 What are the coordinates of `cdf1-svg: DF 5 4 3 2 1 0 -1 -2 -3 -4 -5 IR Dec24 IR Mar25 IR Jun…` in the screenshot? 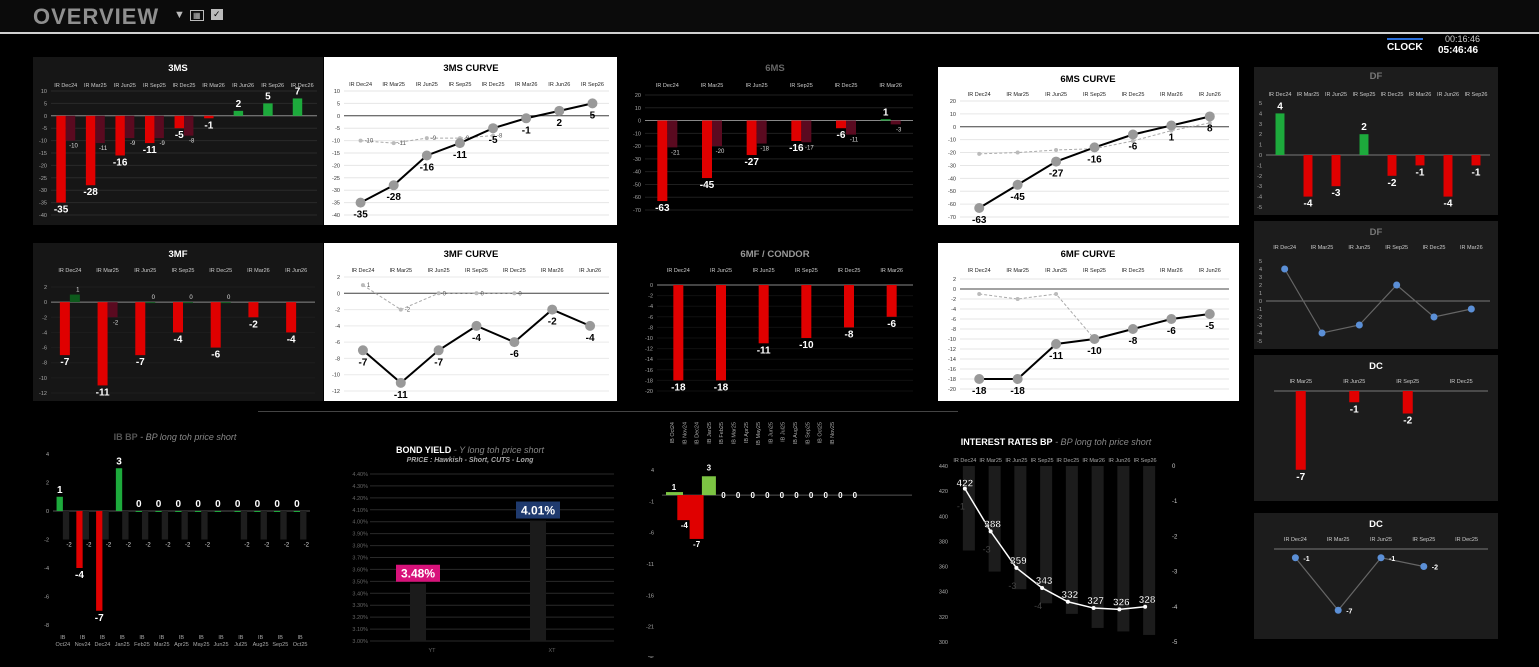 It's located at (1373, 141).